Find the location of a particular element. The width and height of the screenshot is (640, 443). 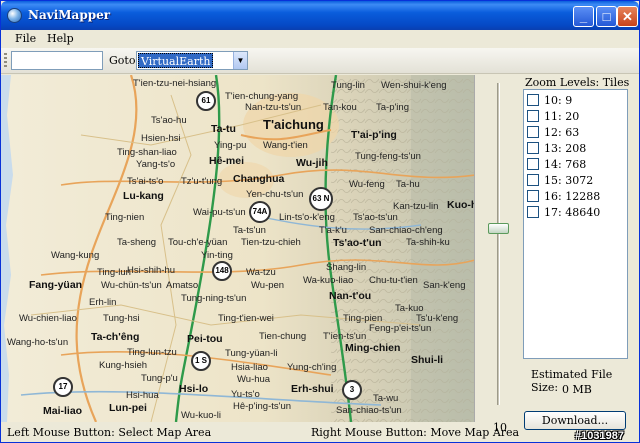

estimated-size-value: 0 MB is located at coordinates (577, 389).